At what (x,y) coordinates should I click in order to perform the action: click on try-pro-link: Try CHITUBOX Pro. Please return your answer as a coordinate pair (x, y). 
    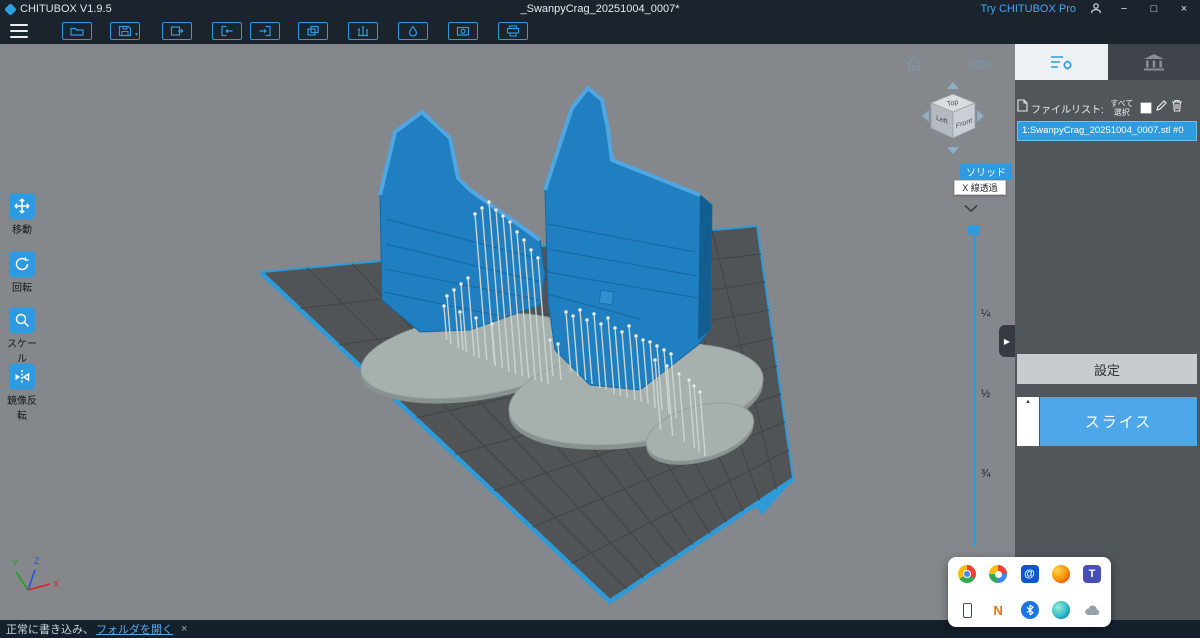
    Looking at the image, I should click on (1028, 9).